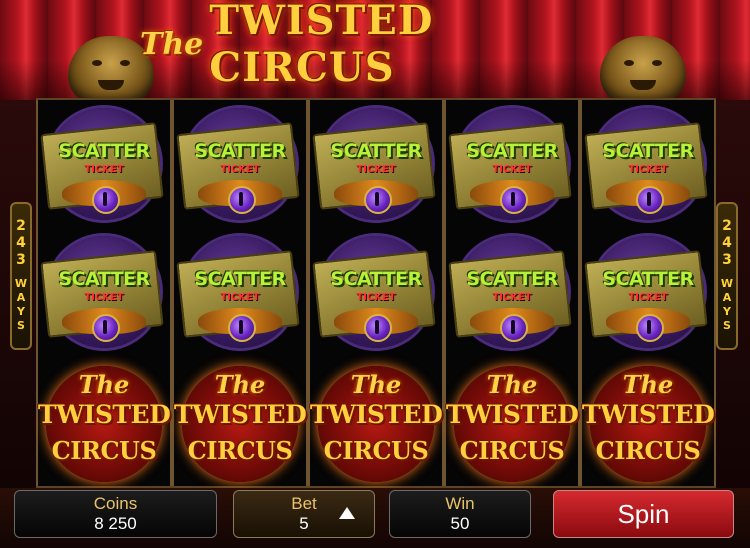 This screenshot has height=548, width=750. I want to click on lion-head-right-icon, so click(643, 70).